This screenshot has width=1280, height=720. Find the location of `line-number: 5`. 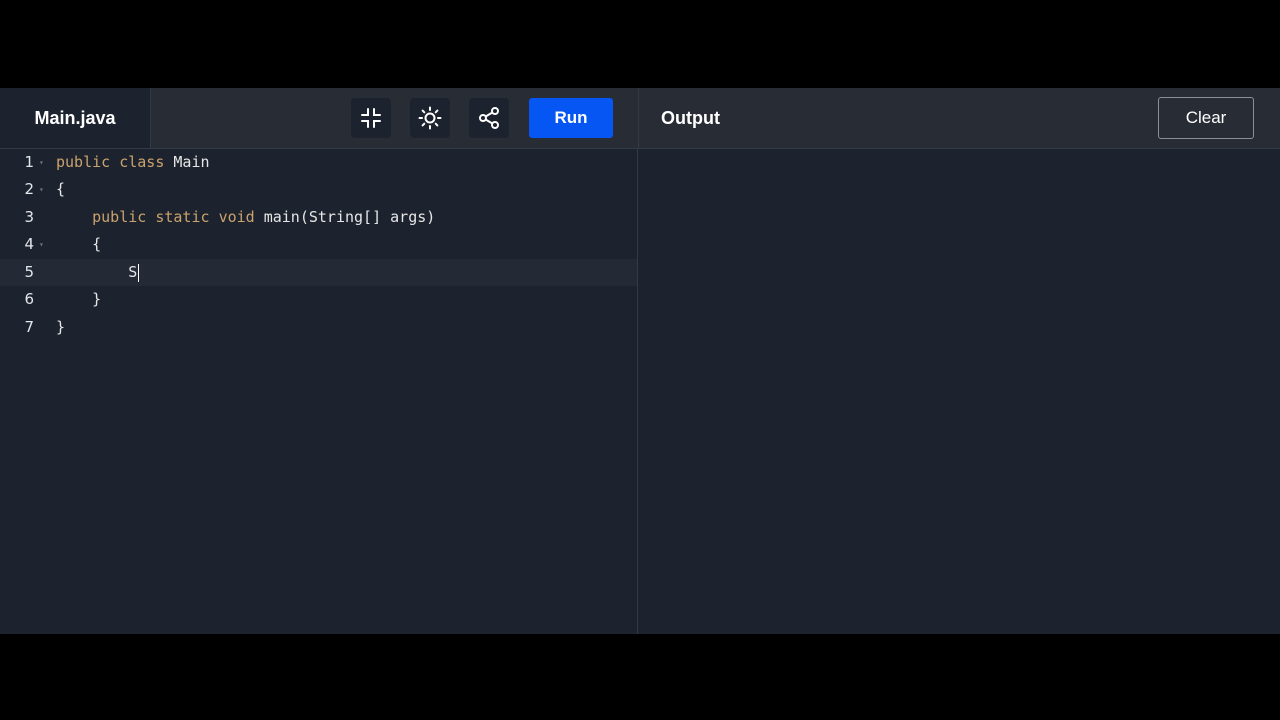

line-number: 5 is located at coordinates (29, 272).